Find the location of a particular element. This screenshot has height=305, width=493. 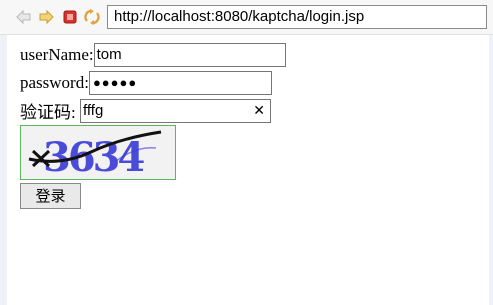

page-right-border is located at coordinates (491, 152).